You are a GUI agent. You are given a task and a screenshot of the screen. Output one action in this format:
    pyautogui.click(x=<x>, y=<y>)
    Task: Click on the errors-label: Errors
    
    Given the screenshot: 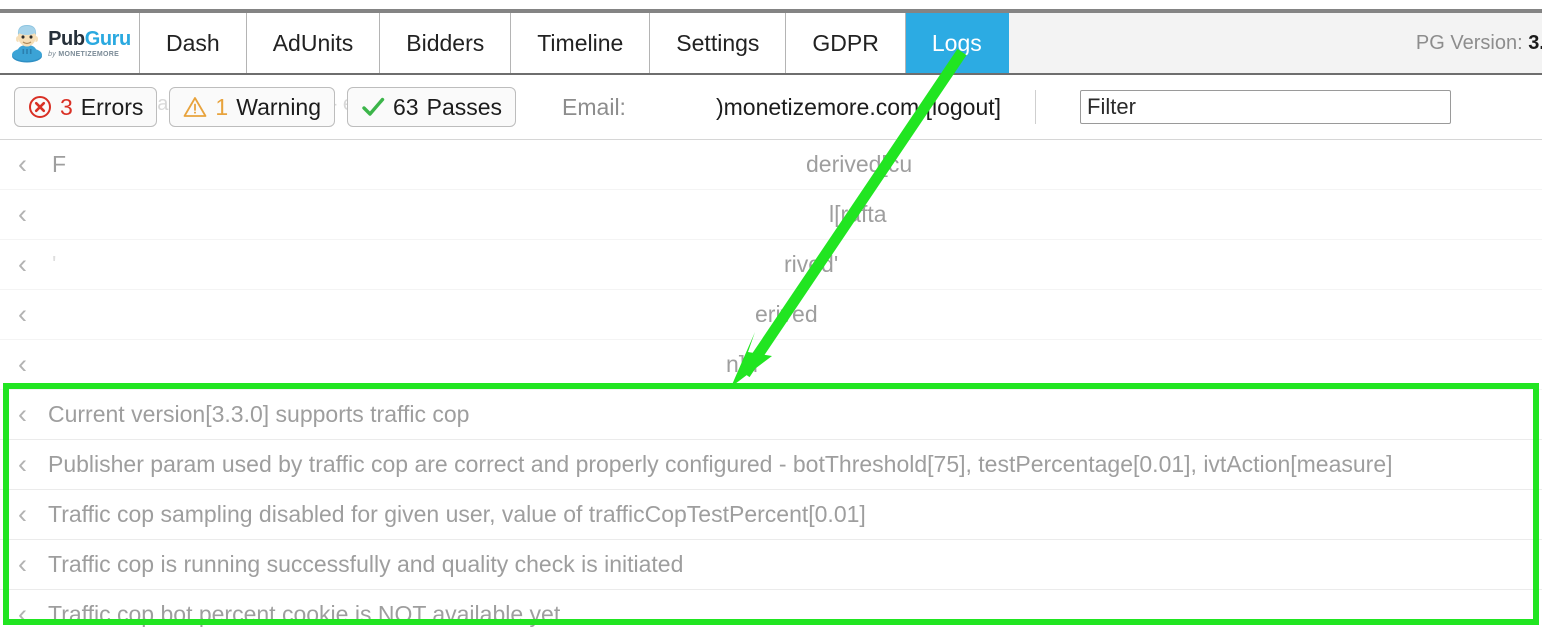 What is the action you would take?
    pyautogui.click(x=112, y=106)
    